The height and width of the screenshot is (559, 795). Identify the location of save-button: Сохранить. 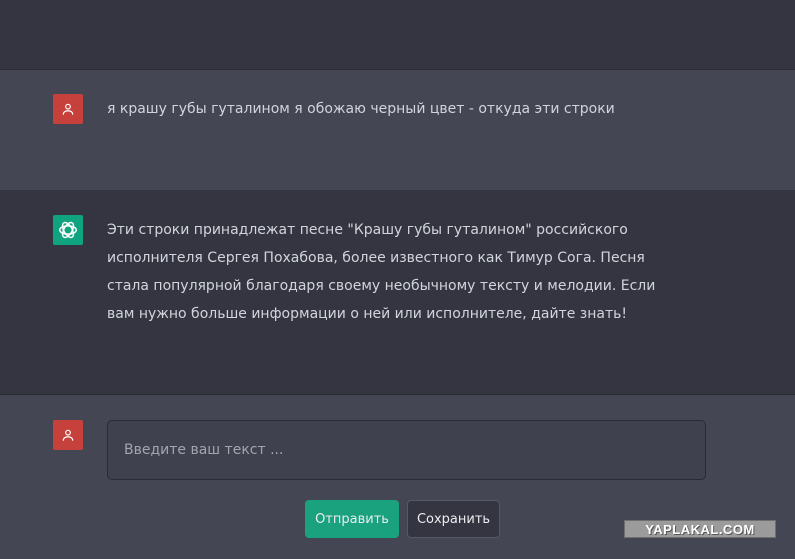
(453, 519).